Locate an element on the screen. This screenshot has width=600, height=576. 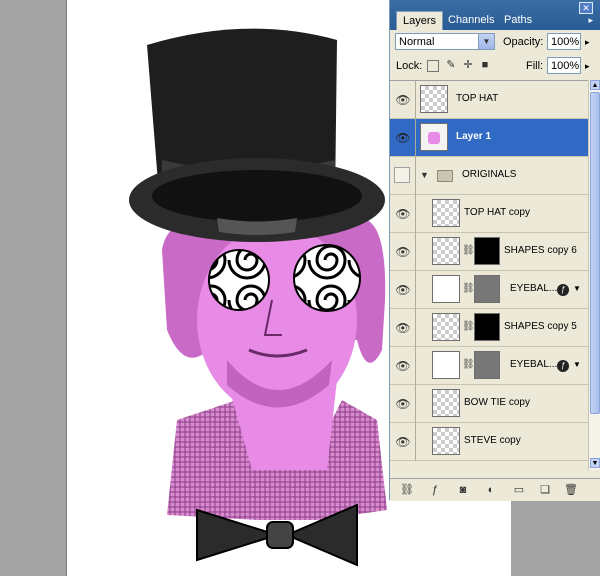
fill-field: 100% is located at coordinates (564, 65).